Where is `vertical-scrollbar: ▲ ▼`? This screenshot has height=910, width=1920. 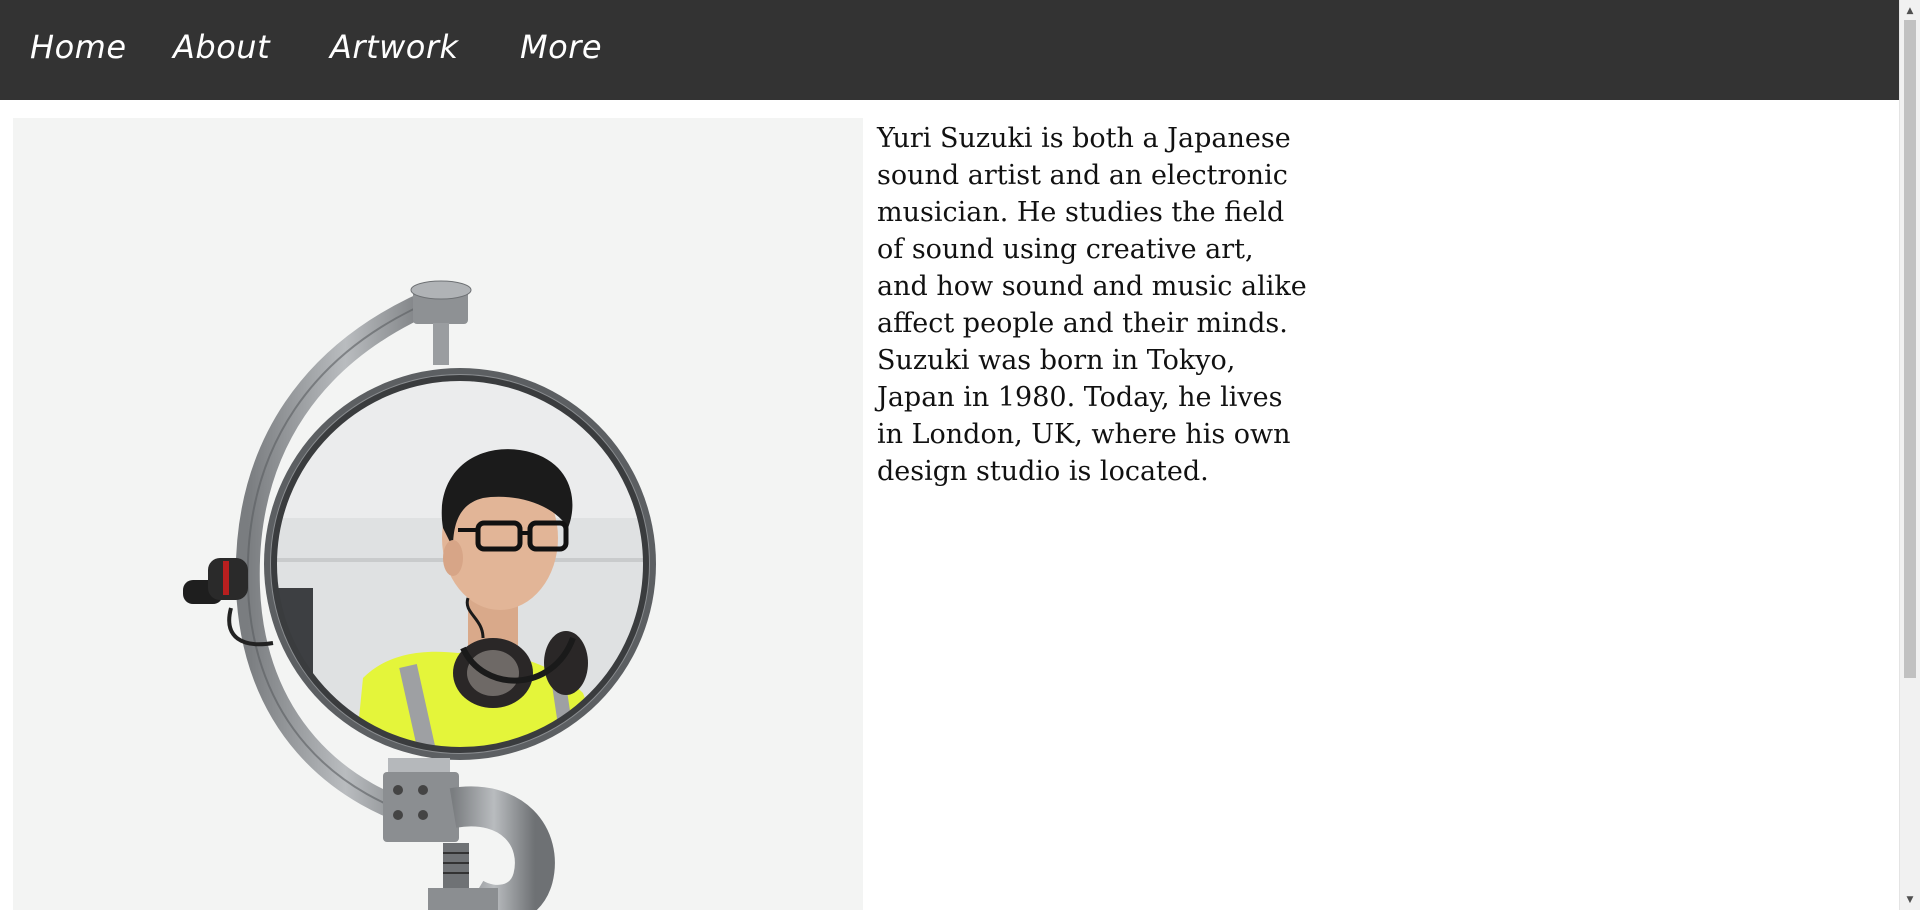 vertical-scrollbar: ▲ ▼ is located at coordinates (1909, 455).